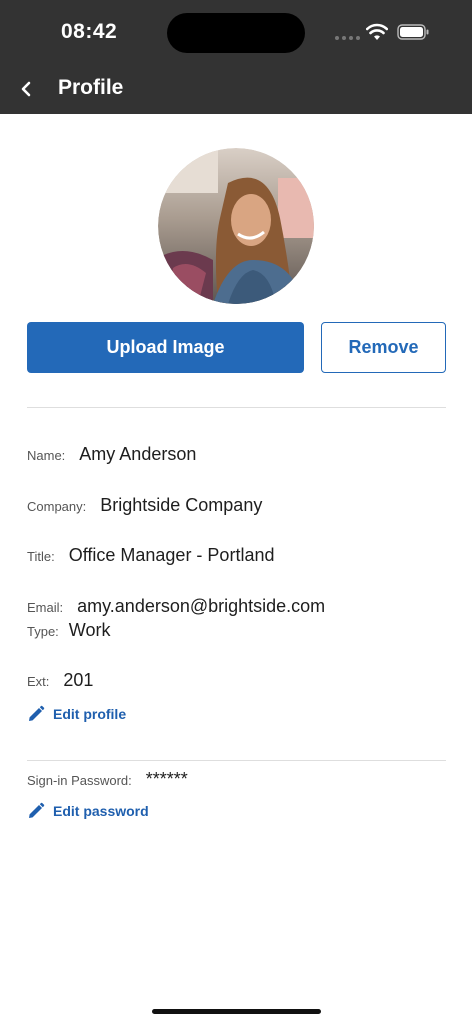  I want to click on password-label: Sign-in Password:, so click(79, 780).